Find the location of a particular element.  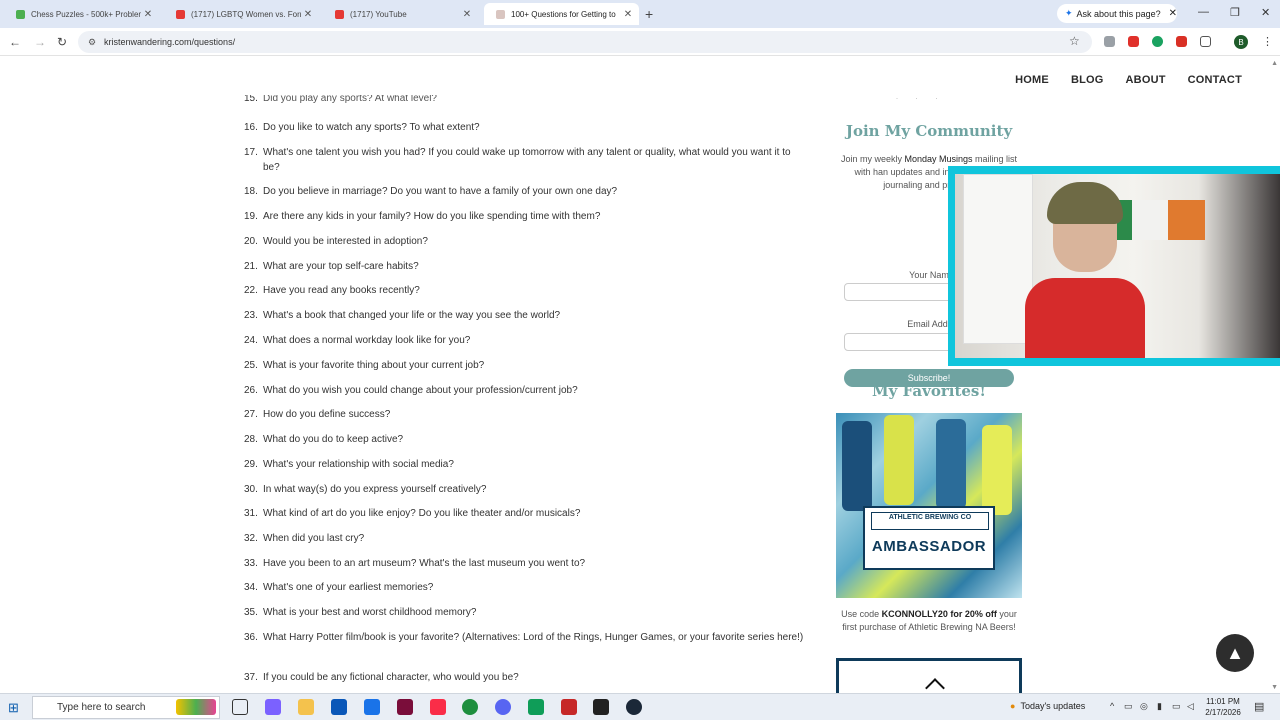

tab-title: Chess Puzzles - 500k+ Problem is located at coordinates (86, 14).